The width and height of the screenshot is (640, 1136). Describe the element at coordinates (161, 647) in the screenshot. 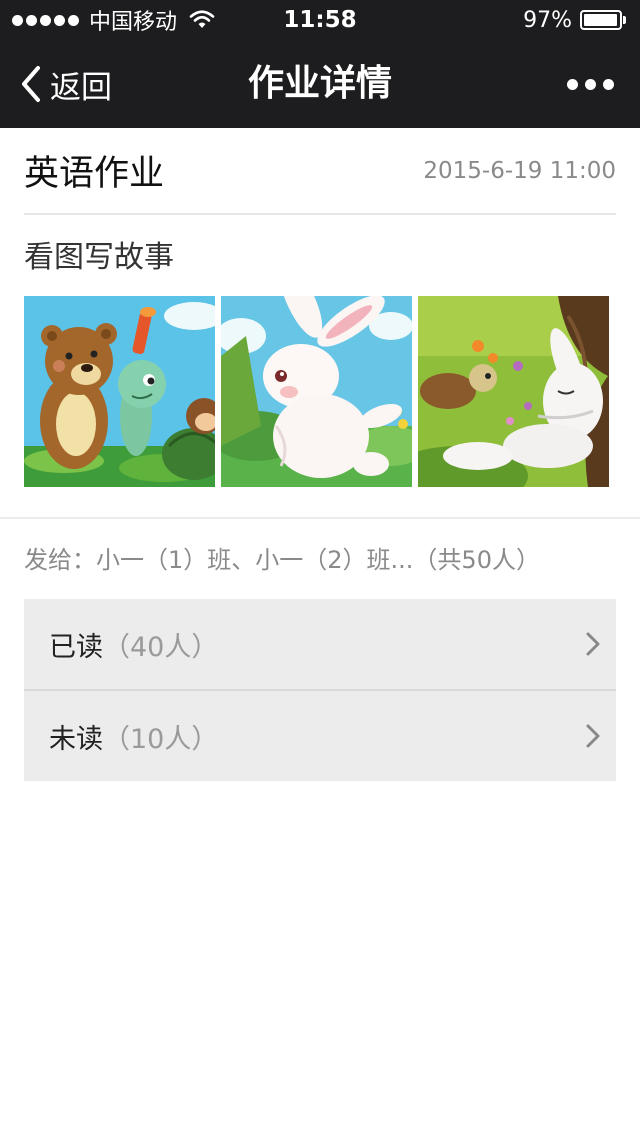

I see `read-count: （40人）` at that location.